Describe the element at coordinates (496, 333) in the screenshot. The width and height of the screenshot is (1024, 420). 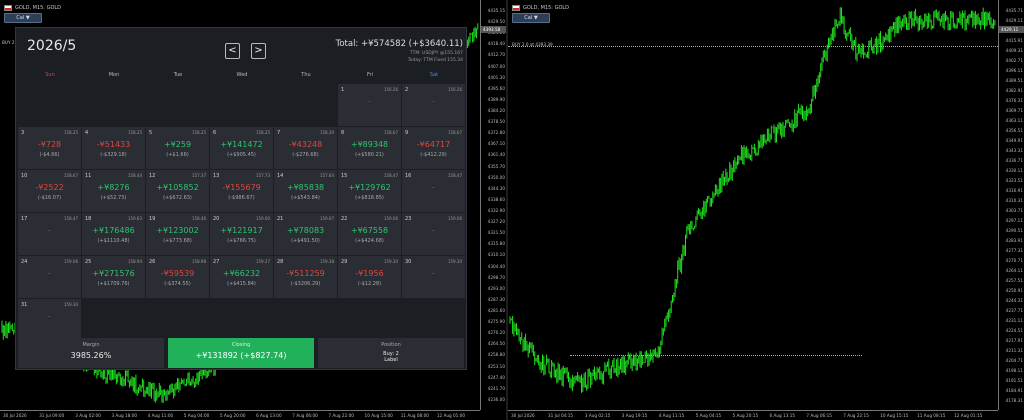
I see `price-tick-label: 4270.20` at that location.